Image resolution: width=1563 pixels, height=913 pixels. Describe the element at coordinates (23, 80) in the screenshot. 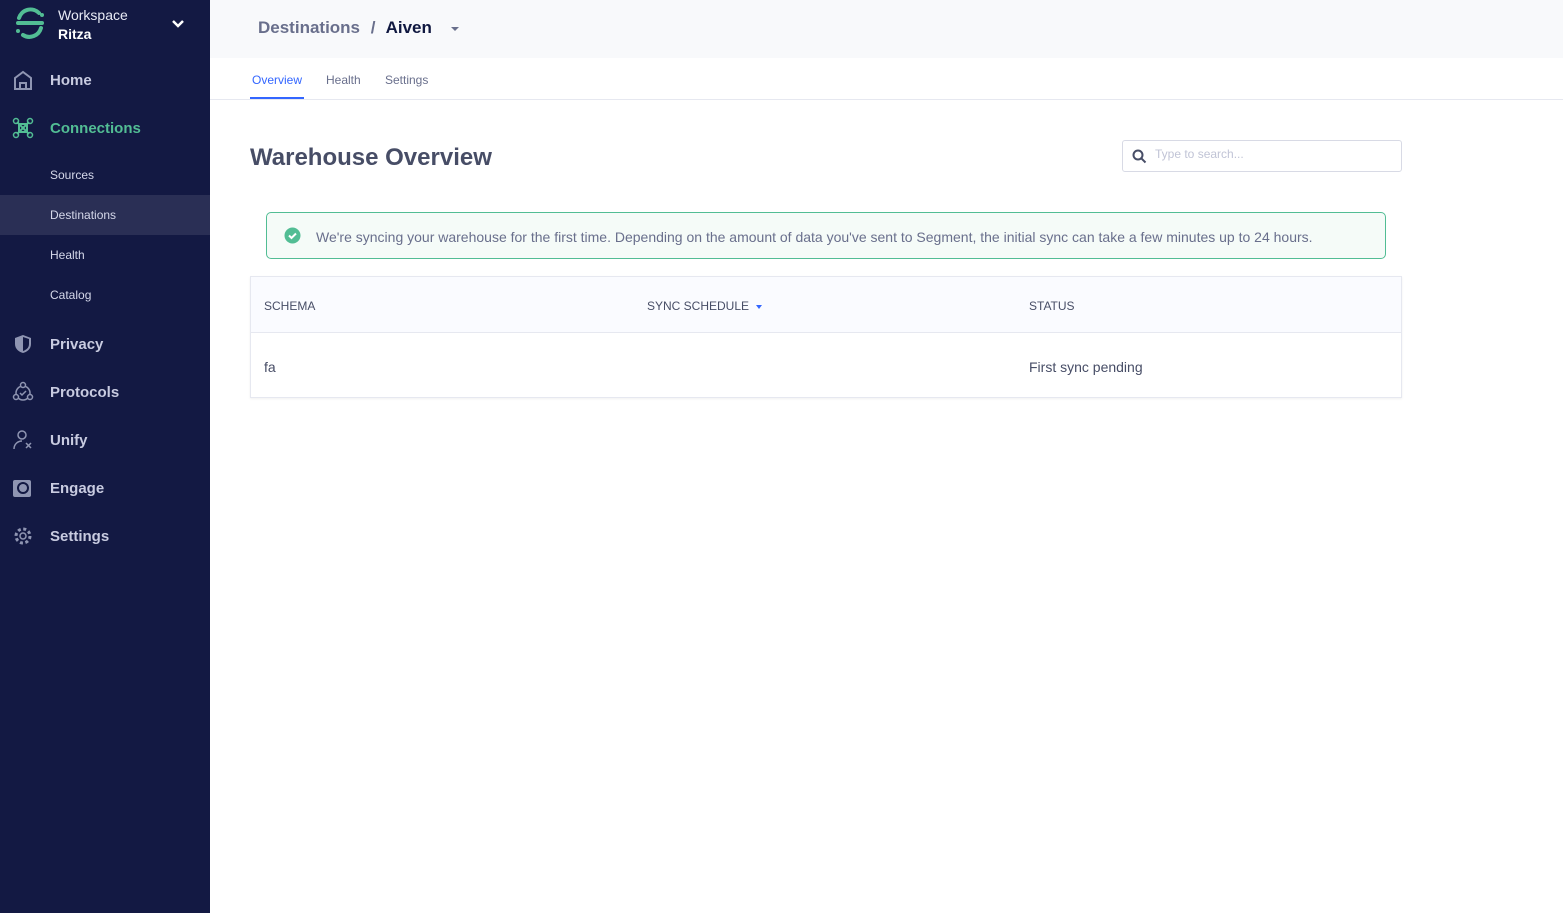

I see `home-icon` at that location.